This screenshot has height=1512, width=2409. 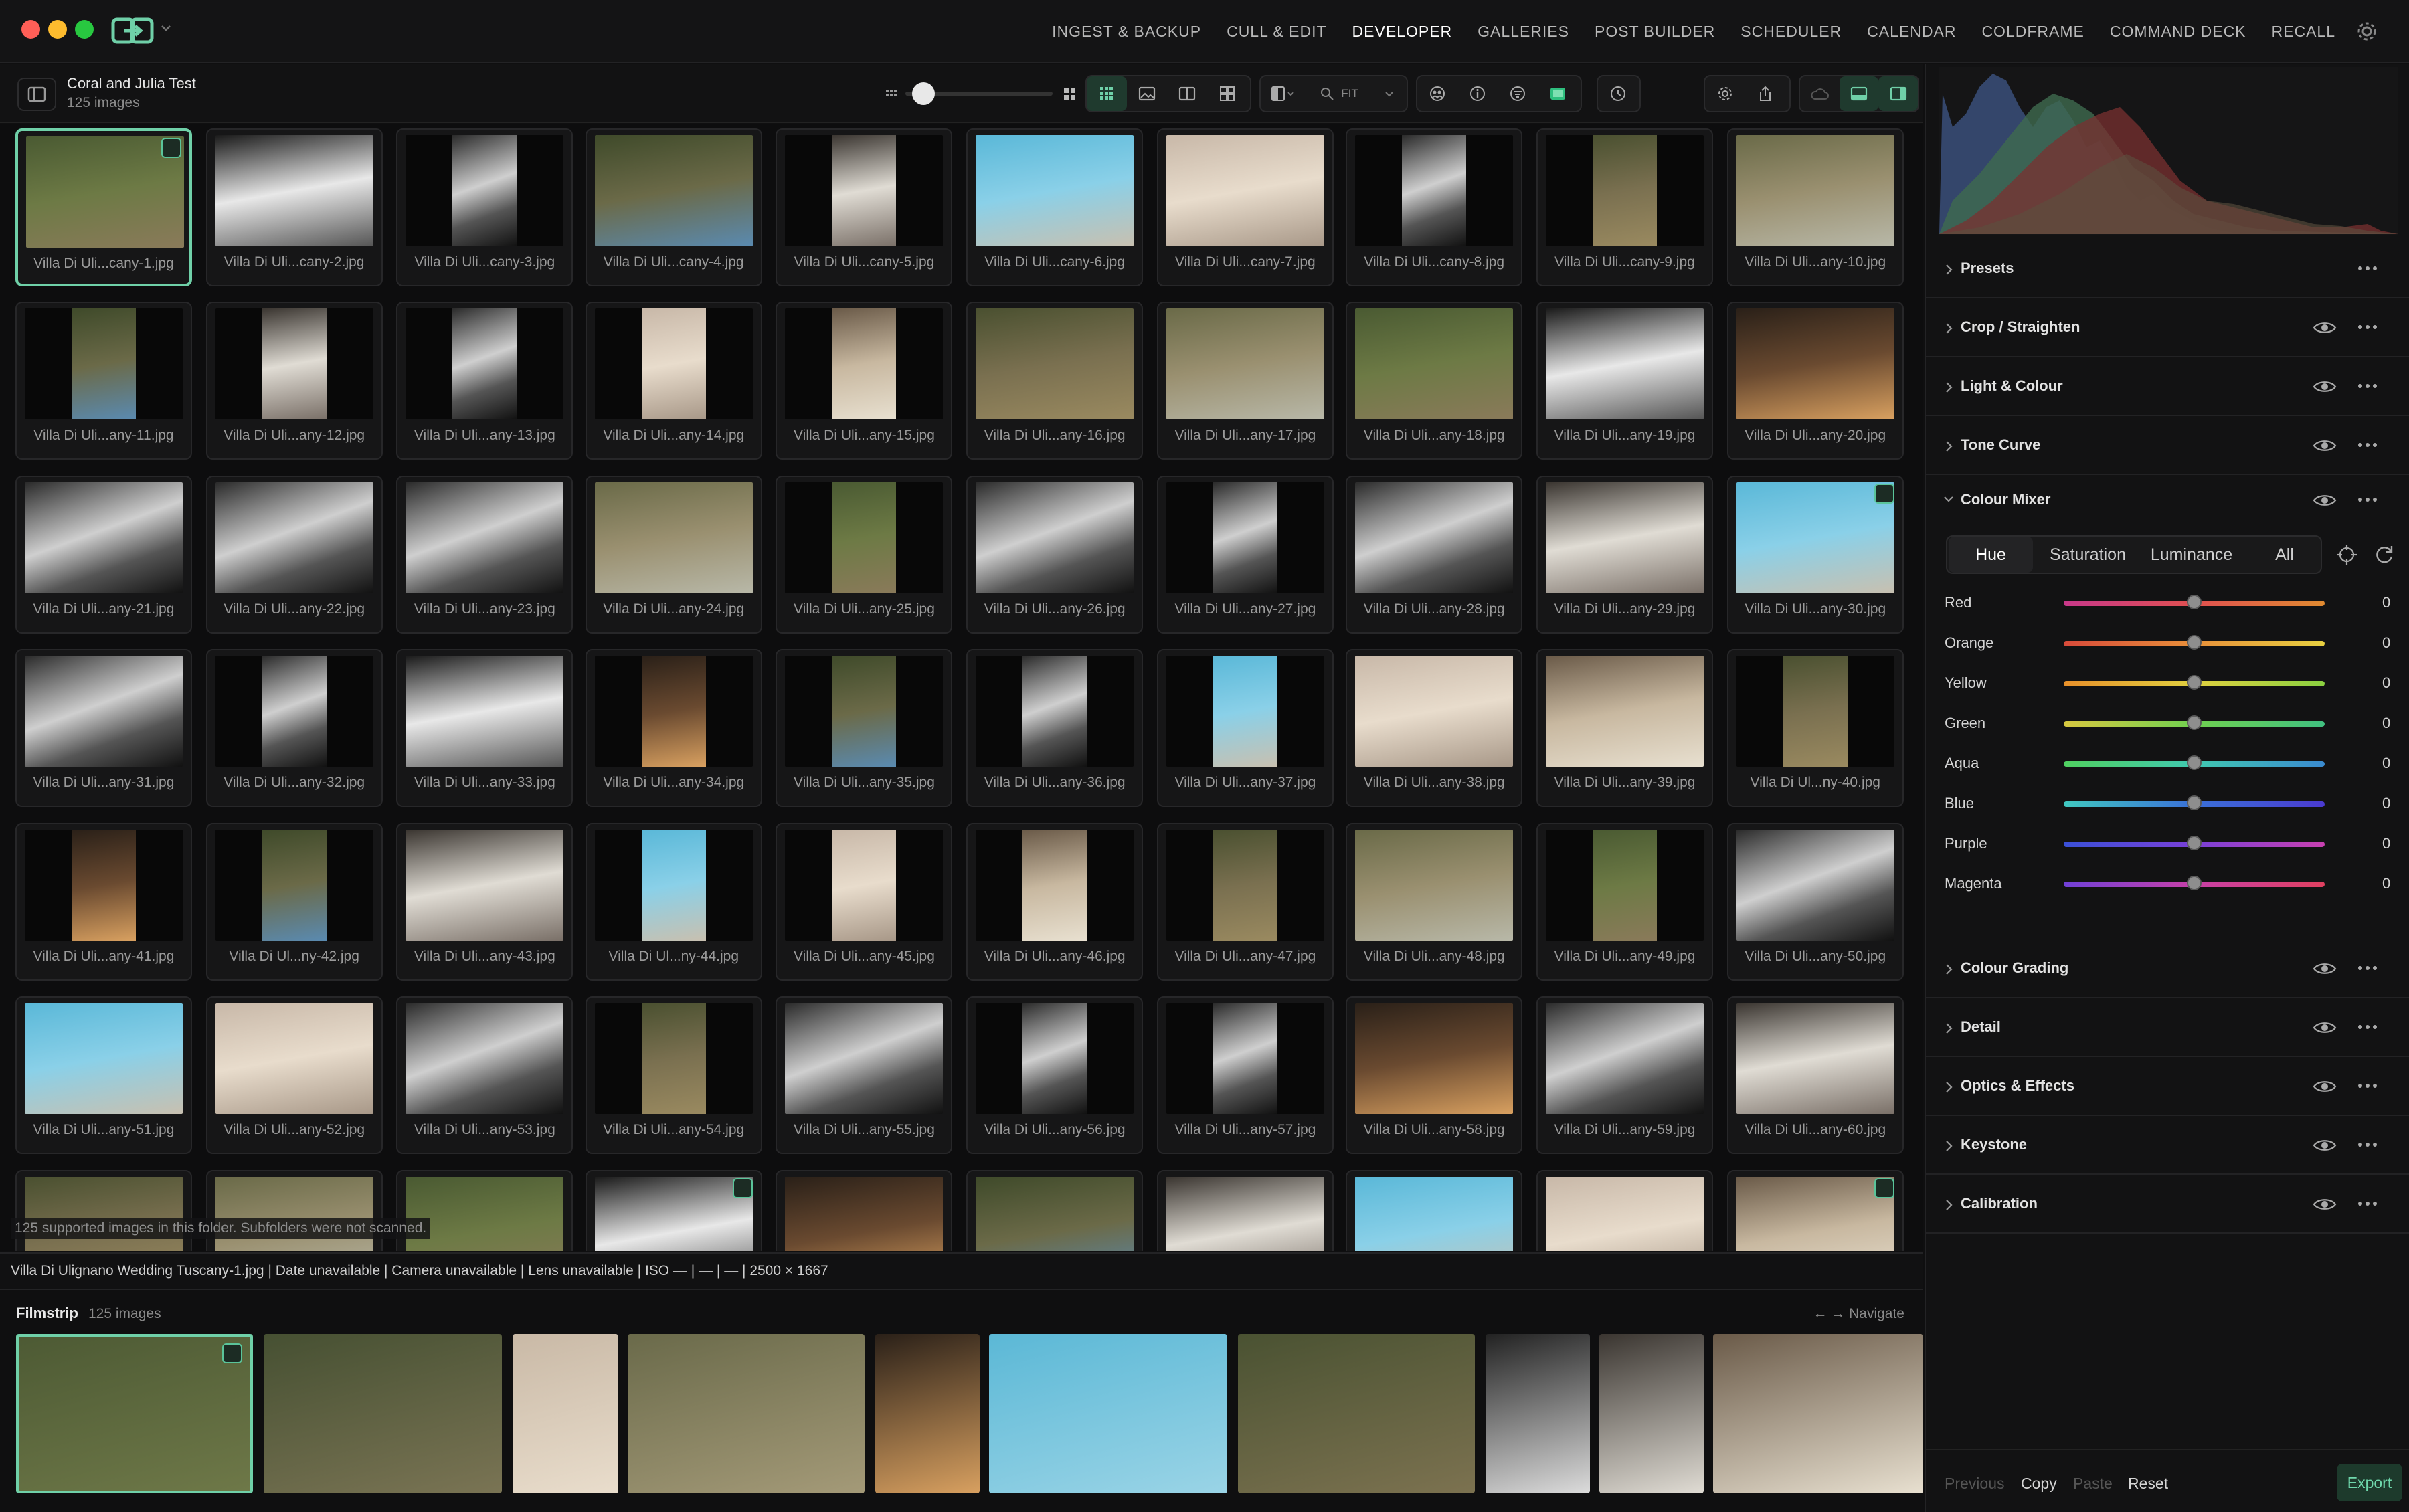 What do you see at coordinates (2167, 884) in the screenshot?
I see `slider-magenta: Magenta 0` at bounding box center [2167, 884].